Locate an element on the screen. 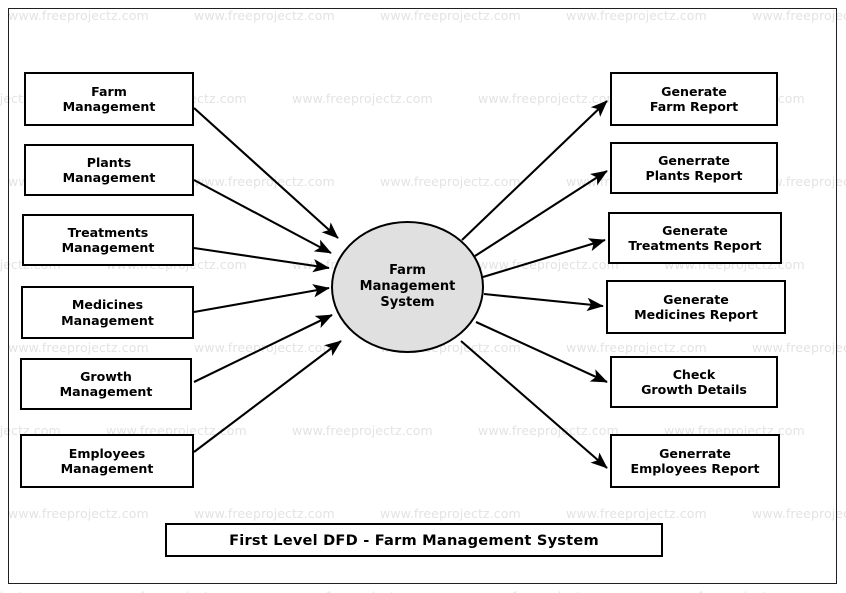 The image size is (846, 593). output-label: Check Growth Details is located at coordinates (694, 381).